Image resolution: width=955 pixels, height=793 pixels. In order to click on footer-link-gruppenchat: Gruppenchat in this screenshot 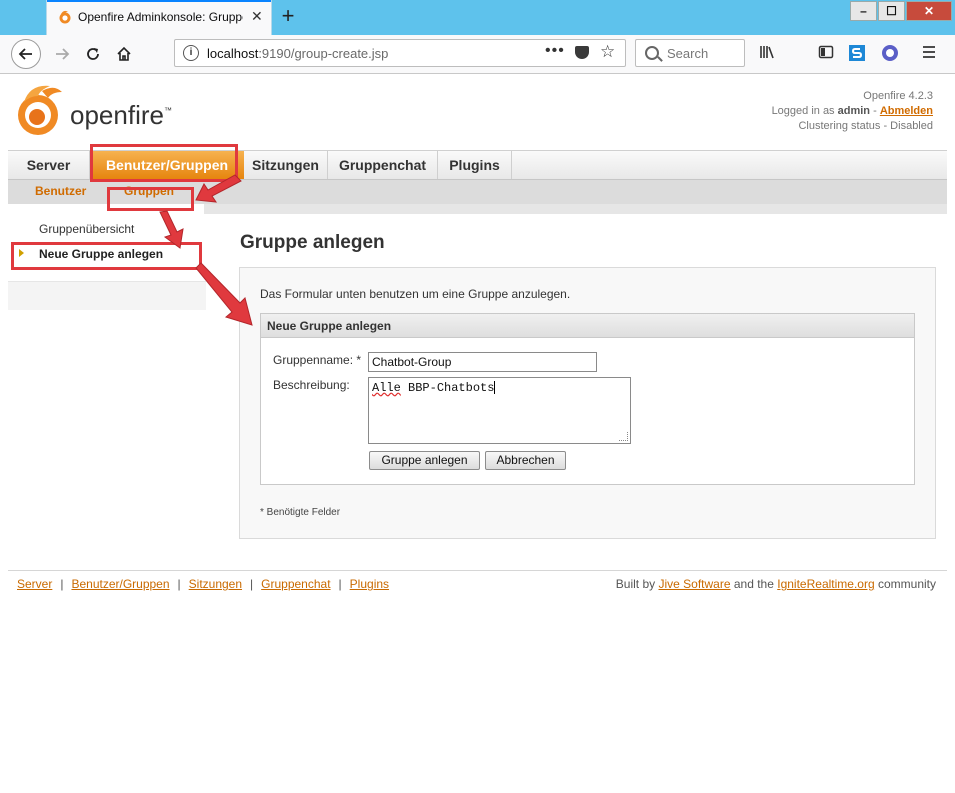, I will do `click(295, 584)`.